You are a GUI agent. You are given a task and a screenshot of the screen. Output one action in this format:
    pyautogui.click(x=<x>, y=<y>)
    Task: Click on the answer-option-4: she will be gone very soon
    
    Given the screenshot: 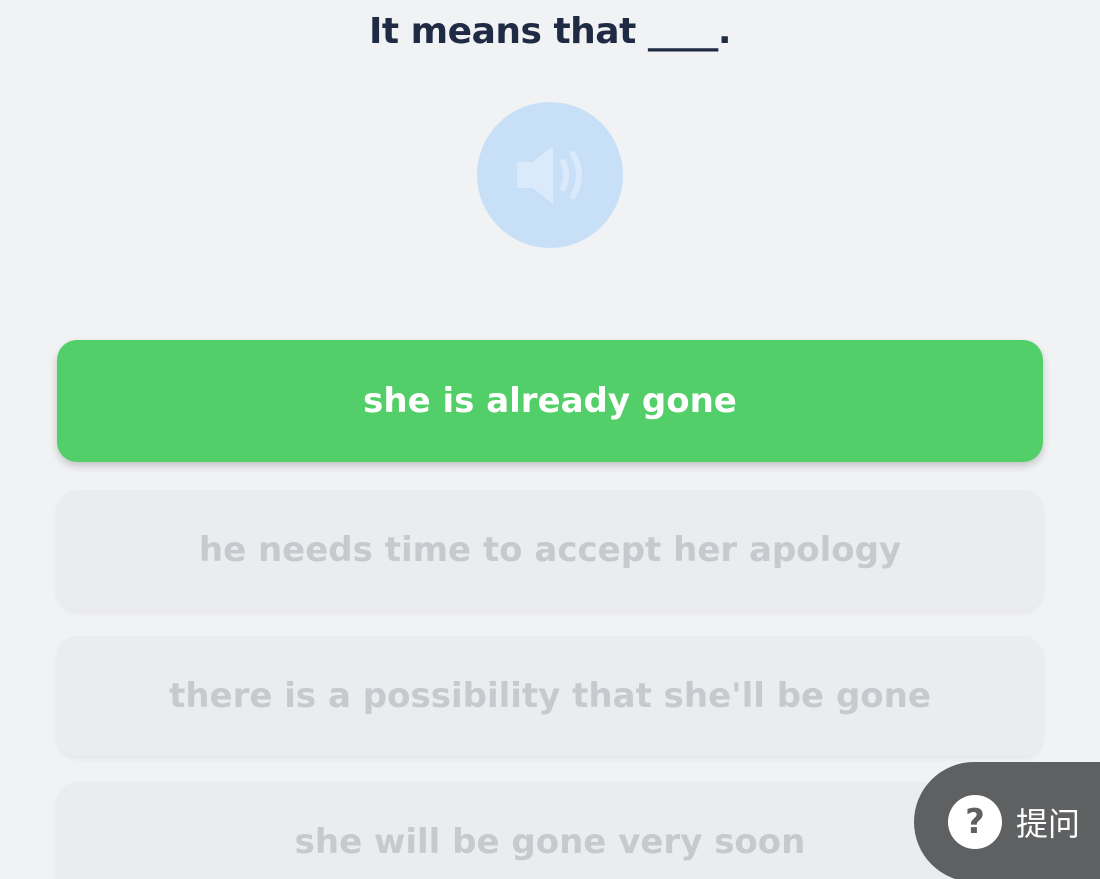 What is the action you would take?
    pyautogui.click(x=550, y=830)
    